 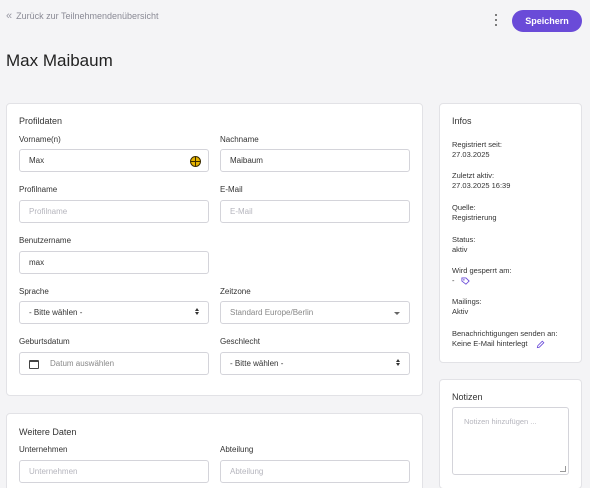 What do you see at coordinates (34, 364) in the screenshot?
I see `calendar-icon` at bounding box center [34, 364].